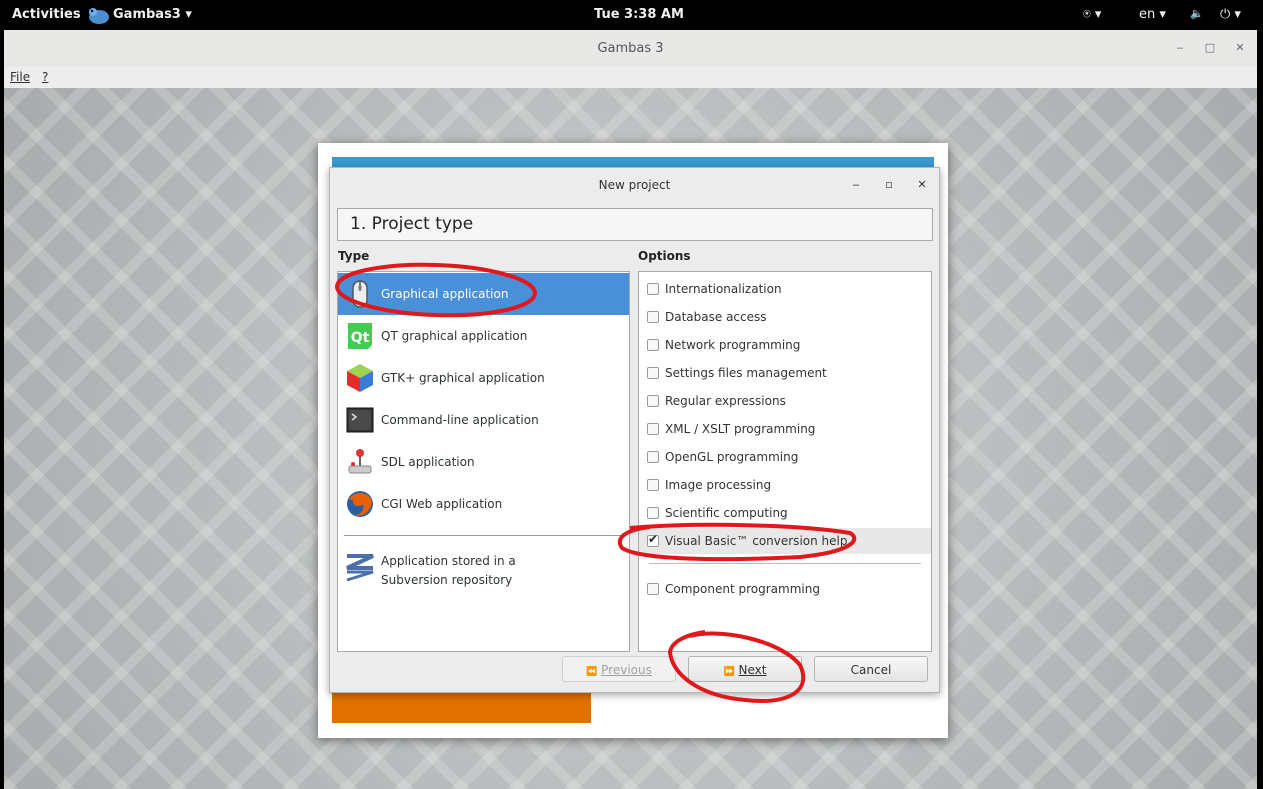  I want to click on option-scientific-computing: Scientific computing, so click(785, 513).